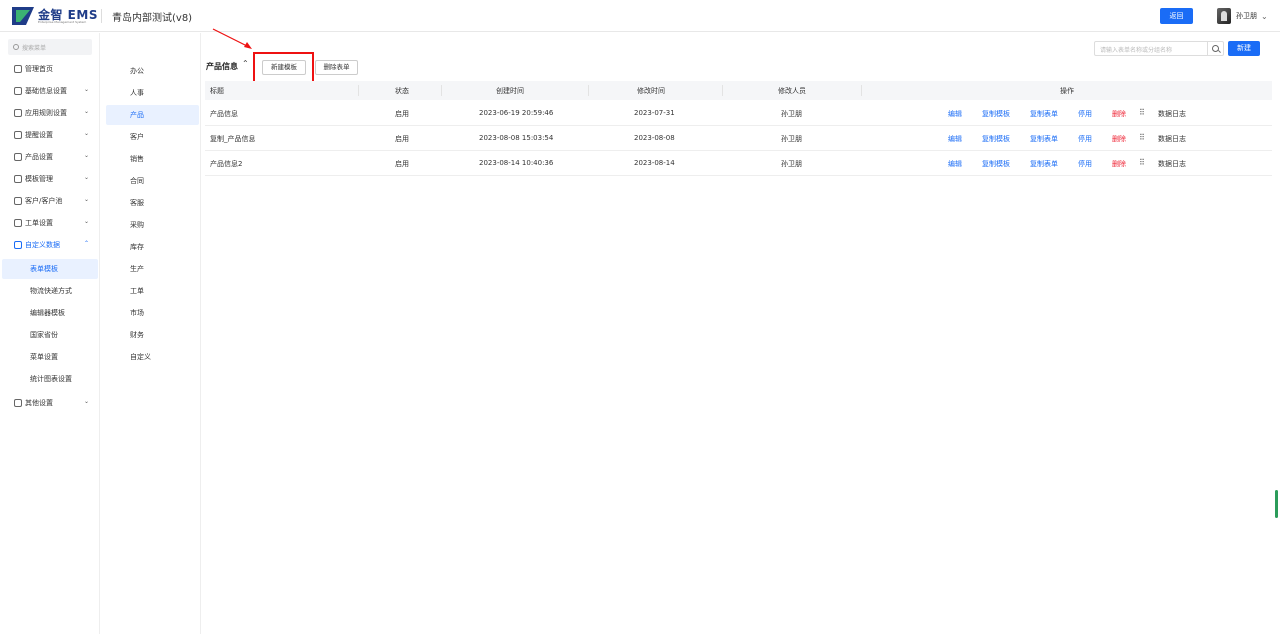 This screenshot has width=1280, height=634. Describe the element at coordinates (50, 47) in the screenshot. I see `menu-search-input: 搜索菜单` at that location.